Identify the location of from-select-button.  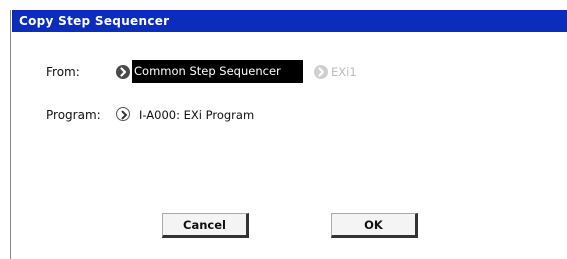
(123, 72).